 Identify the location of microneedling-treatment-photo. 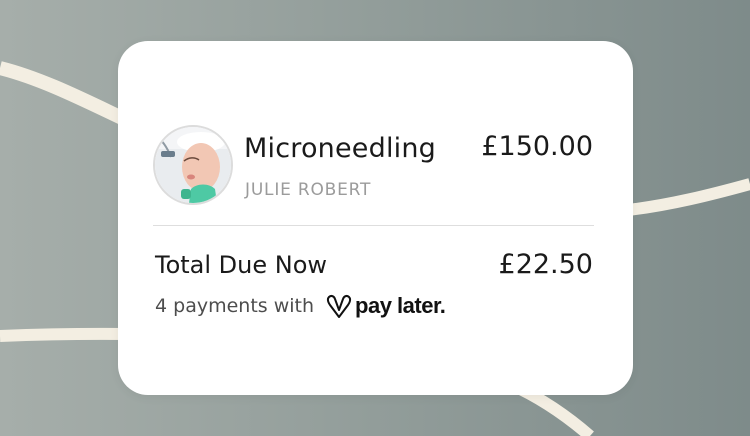
(193, 165).